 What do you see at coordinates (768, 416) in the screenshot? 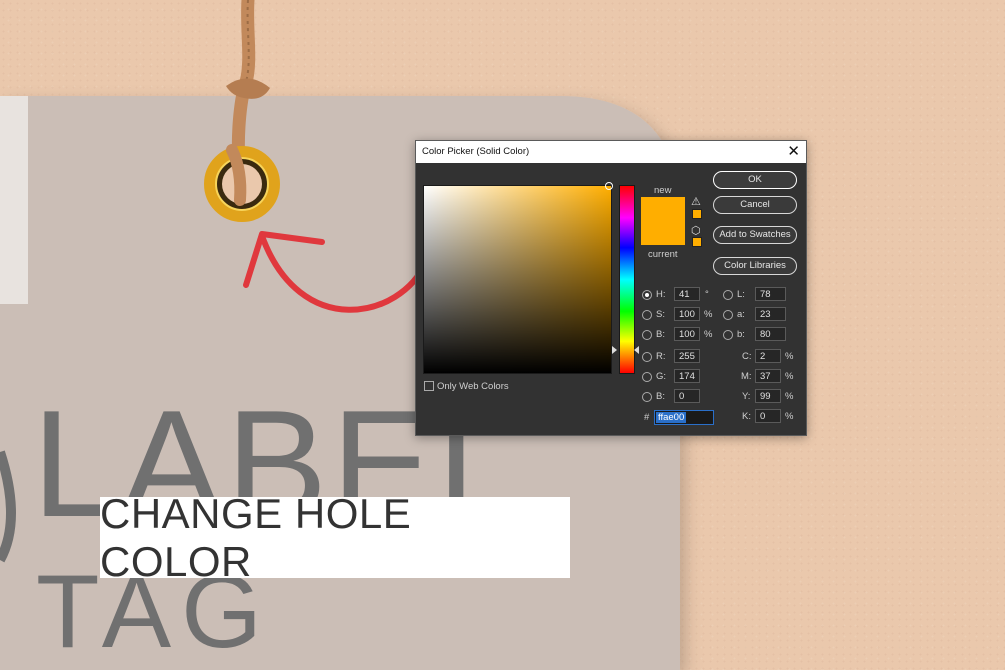
I see `k-input: 0` at bounding box center [768, 416].